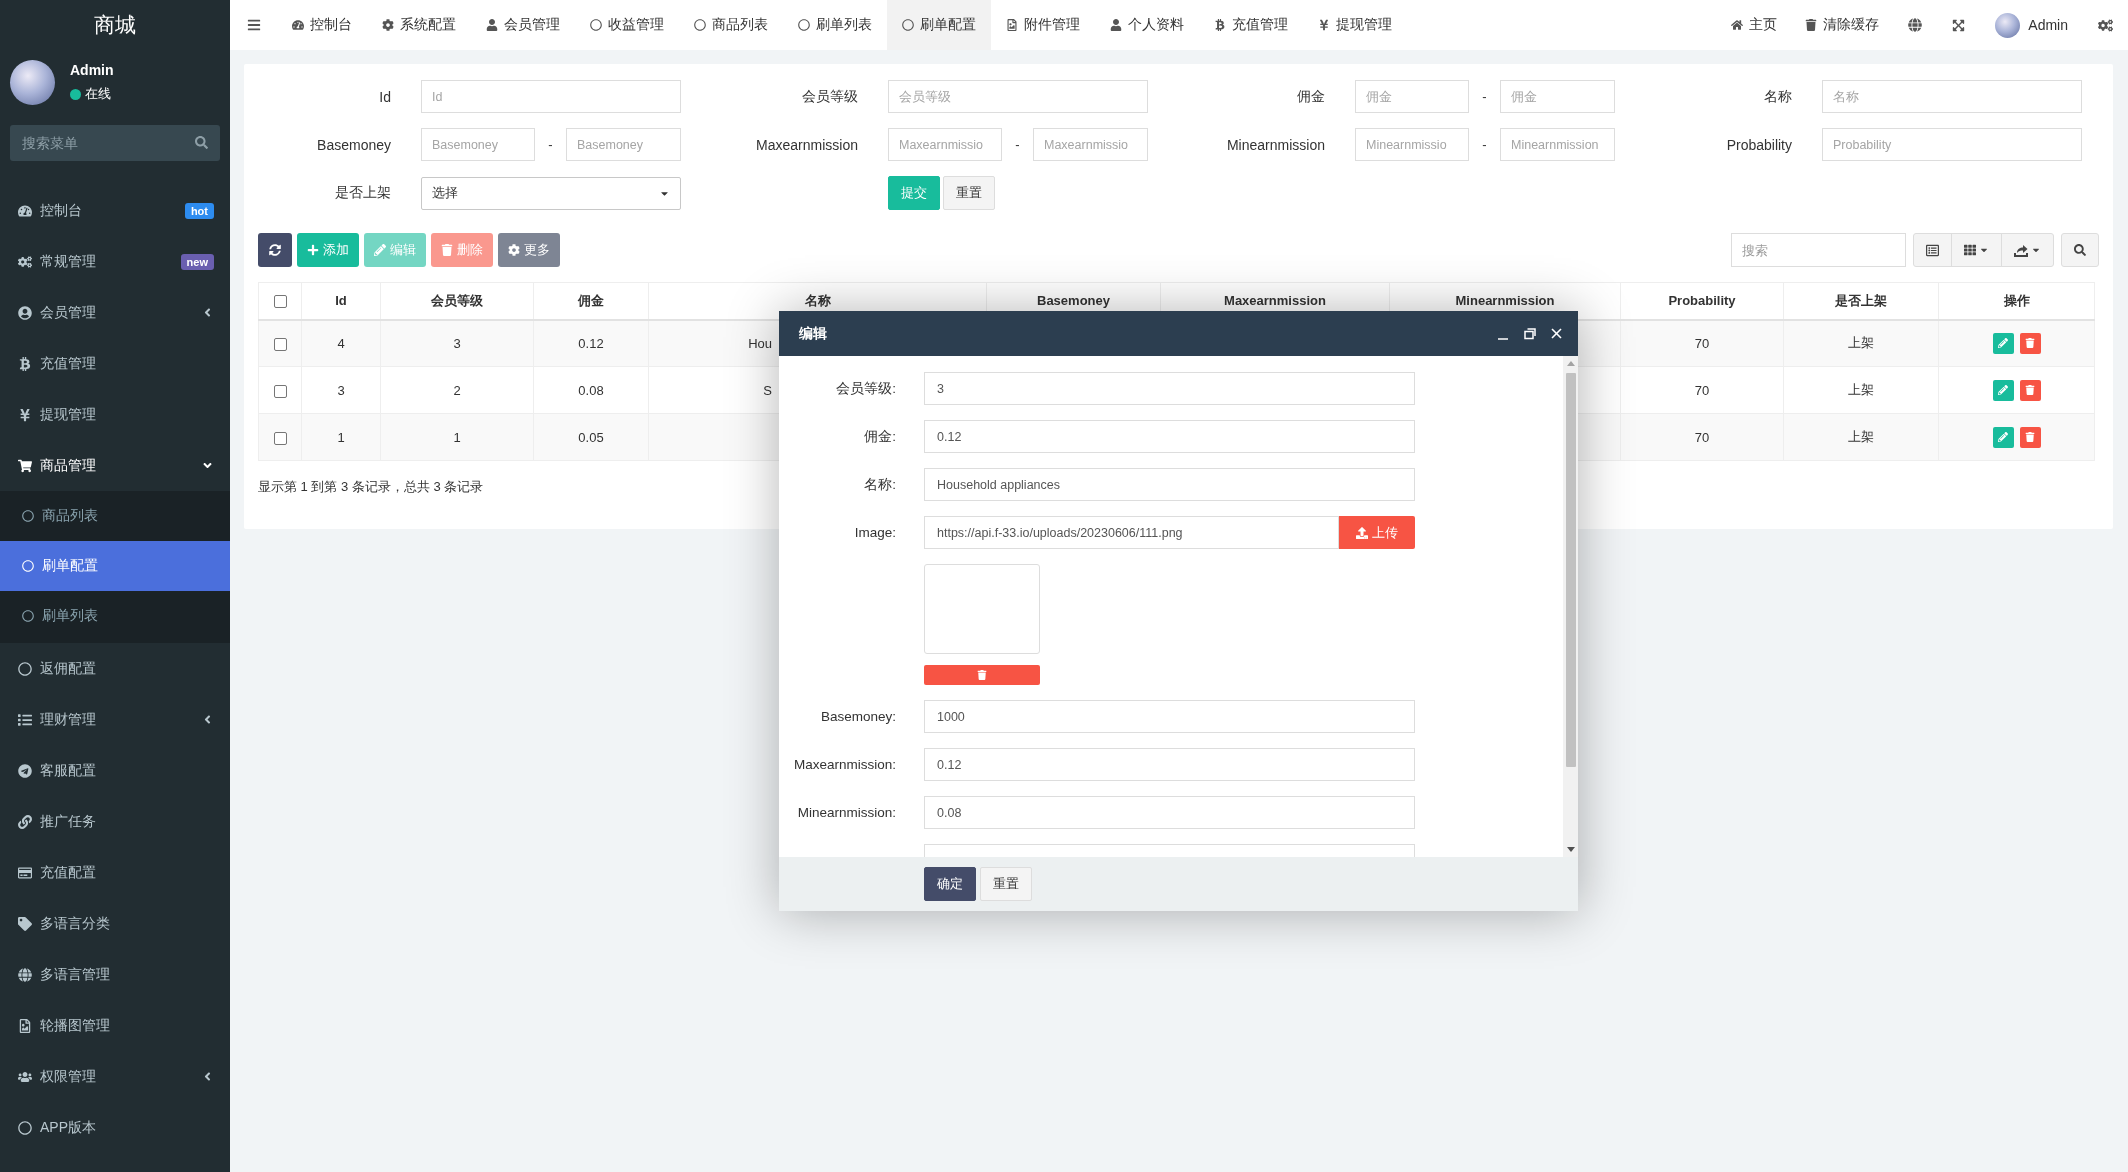 Image resolution: width=2128 pixels, height=1172 pixels. What do you see at coordinates (253, 25) in the screenshot?
I see `menu-icon` at bounding box center [253, 25].